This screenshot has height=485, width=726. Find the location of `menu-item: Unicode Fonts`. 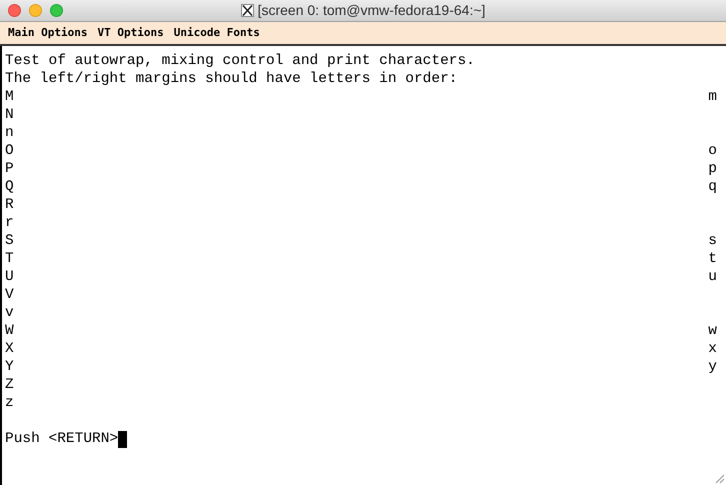

menu-item: Unicode Fonts is located at coordinates (217, 33).